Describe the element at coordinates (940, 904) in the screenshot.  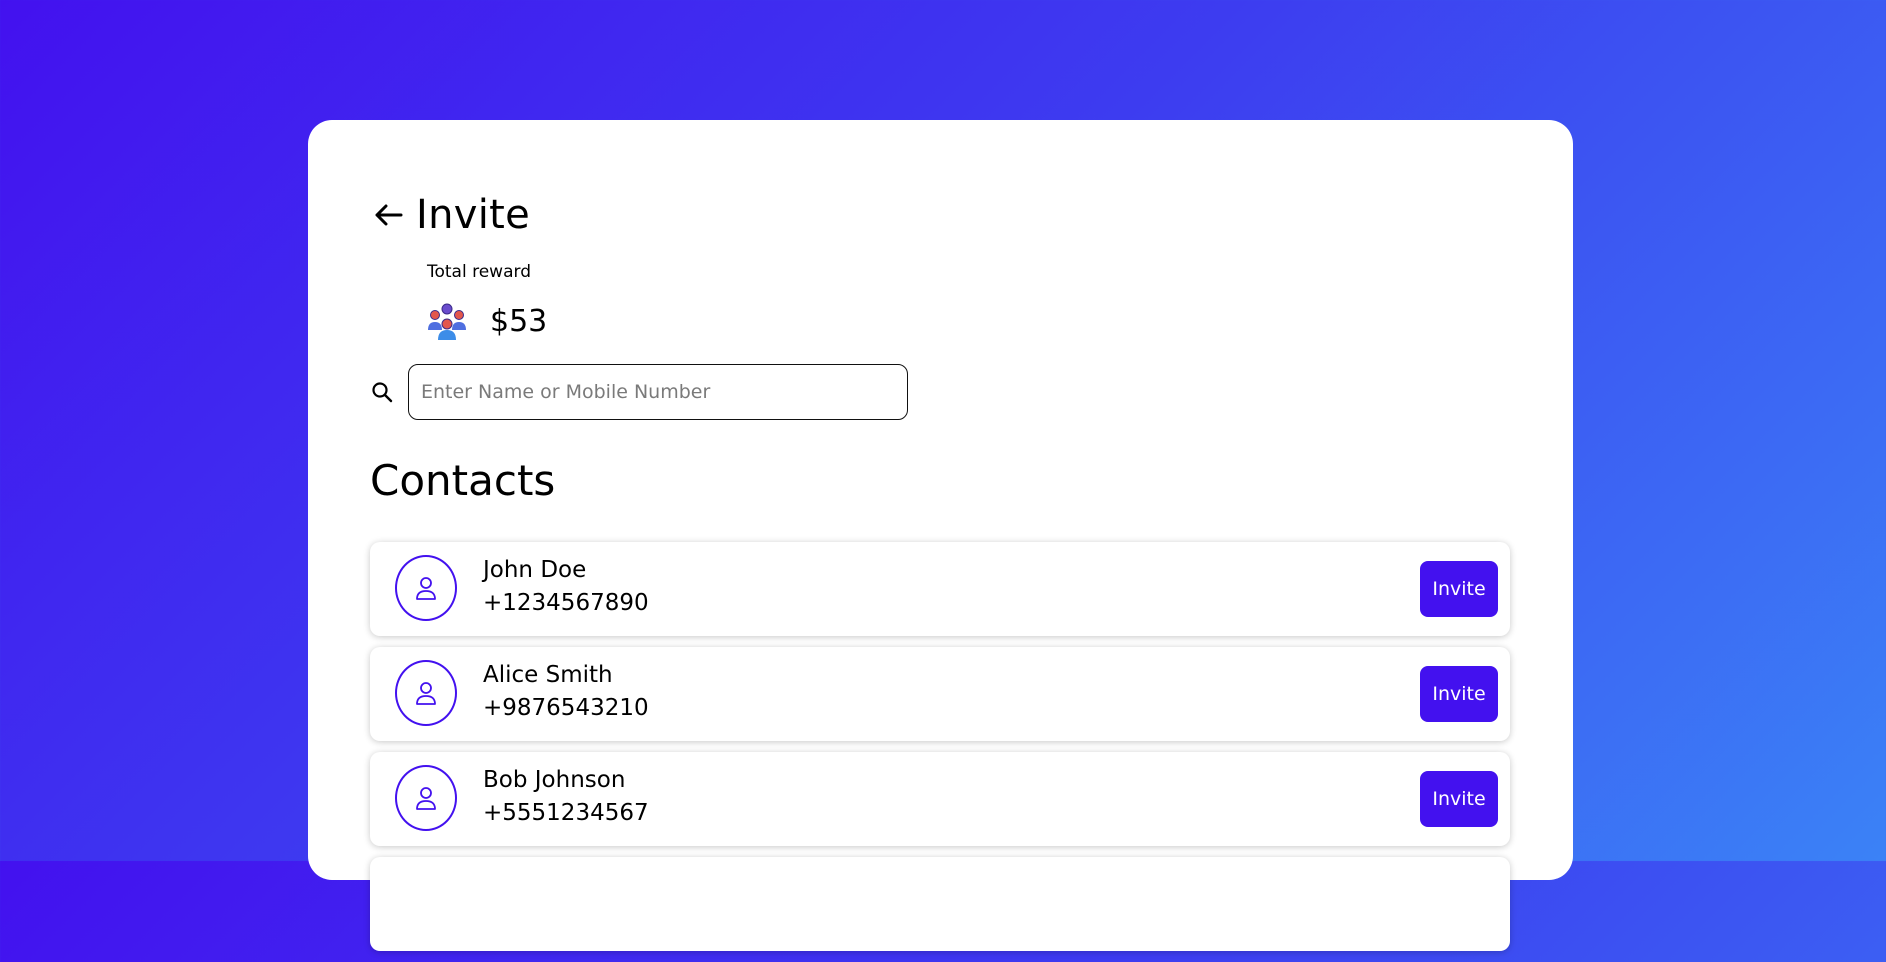
I see `list-item` at that location.